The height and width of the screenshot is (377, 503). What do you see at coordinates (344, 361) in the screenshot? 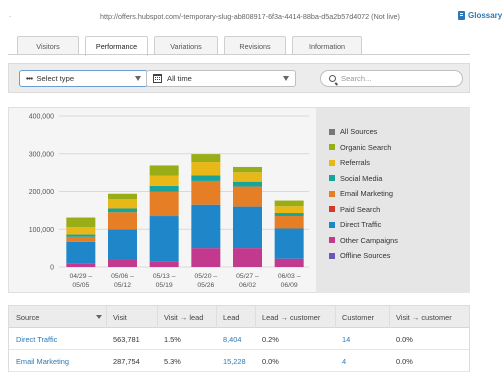
I see `customer-link: 4` at bounding box center [344, 361].